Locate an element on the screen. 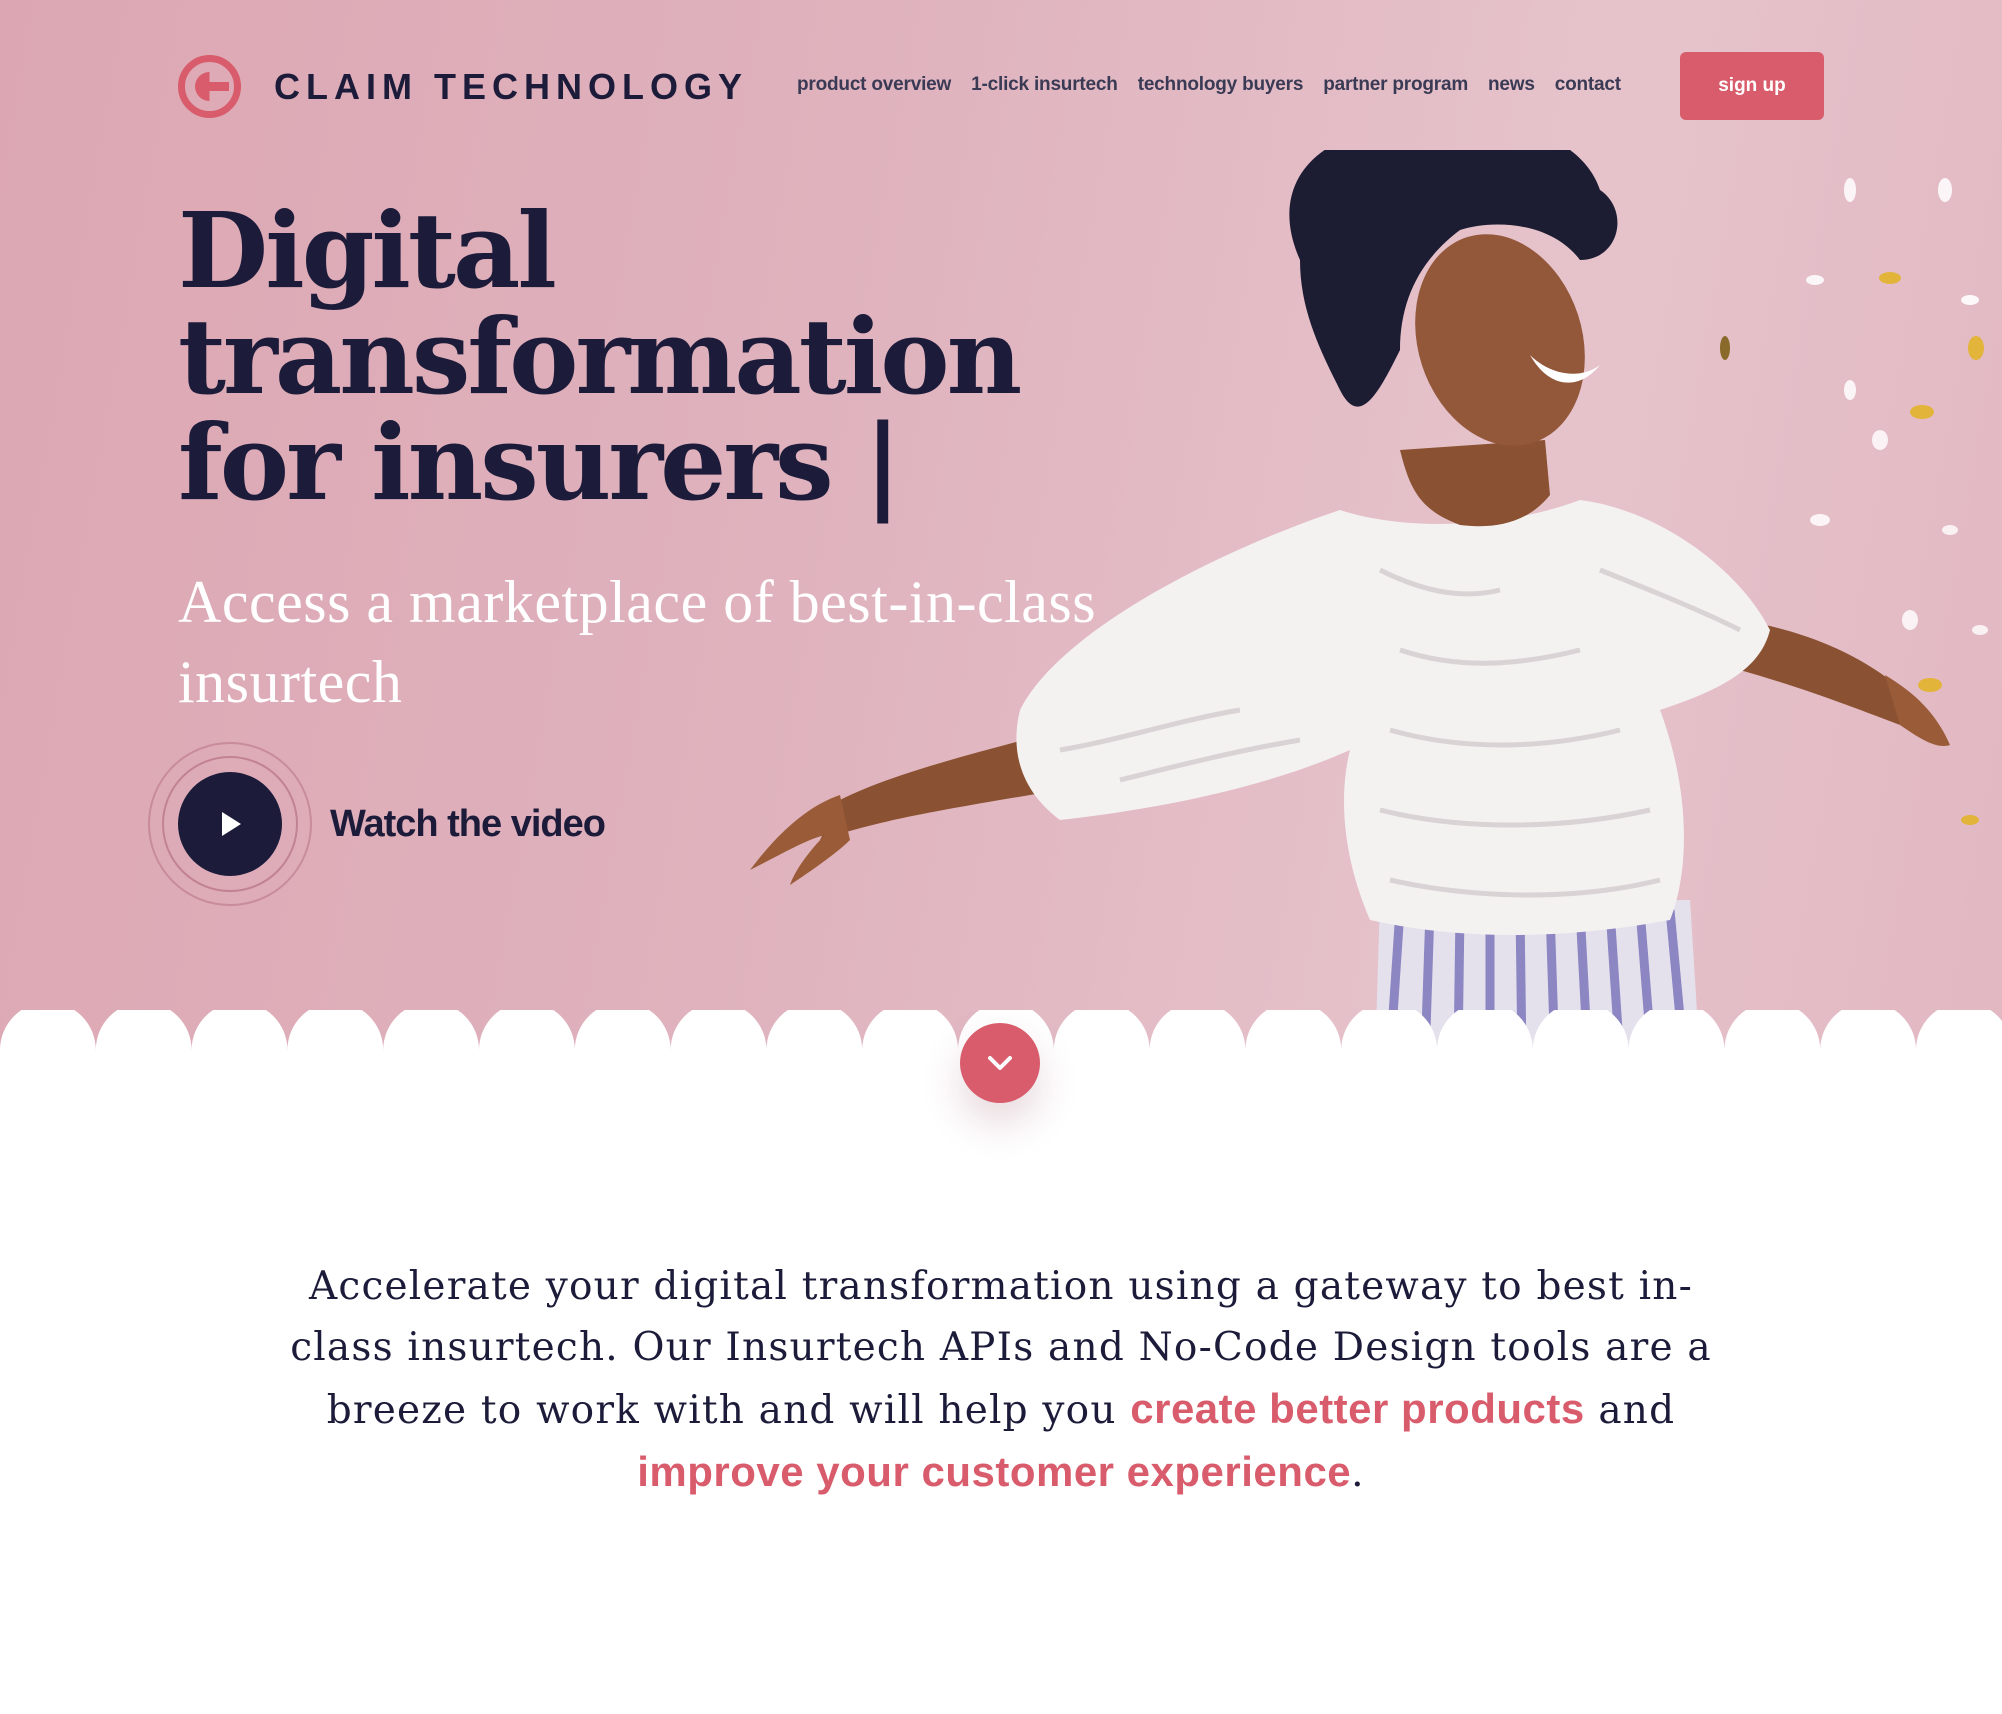 The height and width of the screenshot is (1714, 2002). intro-text: and is located at coordinates (1630, 1410).